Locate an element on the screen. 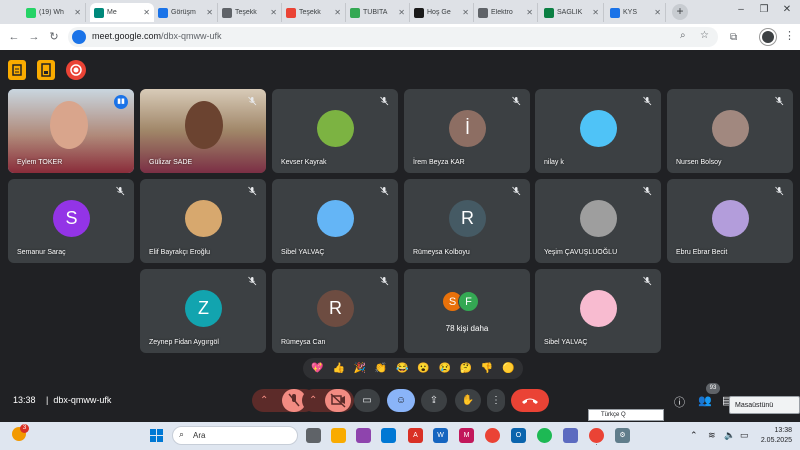 This screenshot has width=800, height=450. taskbar-clock-time: 13:38 is located at coordinates (774, 430).